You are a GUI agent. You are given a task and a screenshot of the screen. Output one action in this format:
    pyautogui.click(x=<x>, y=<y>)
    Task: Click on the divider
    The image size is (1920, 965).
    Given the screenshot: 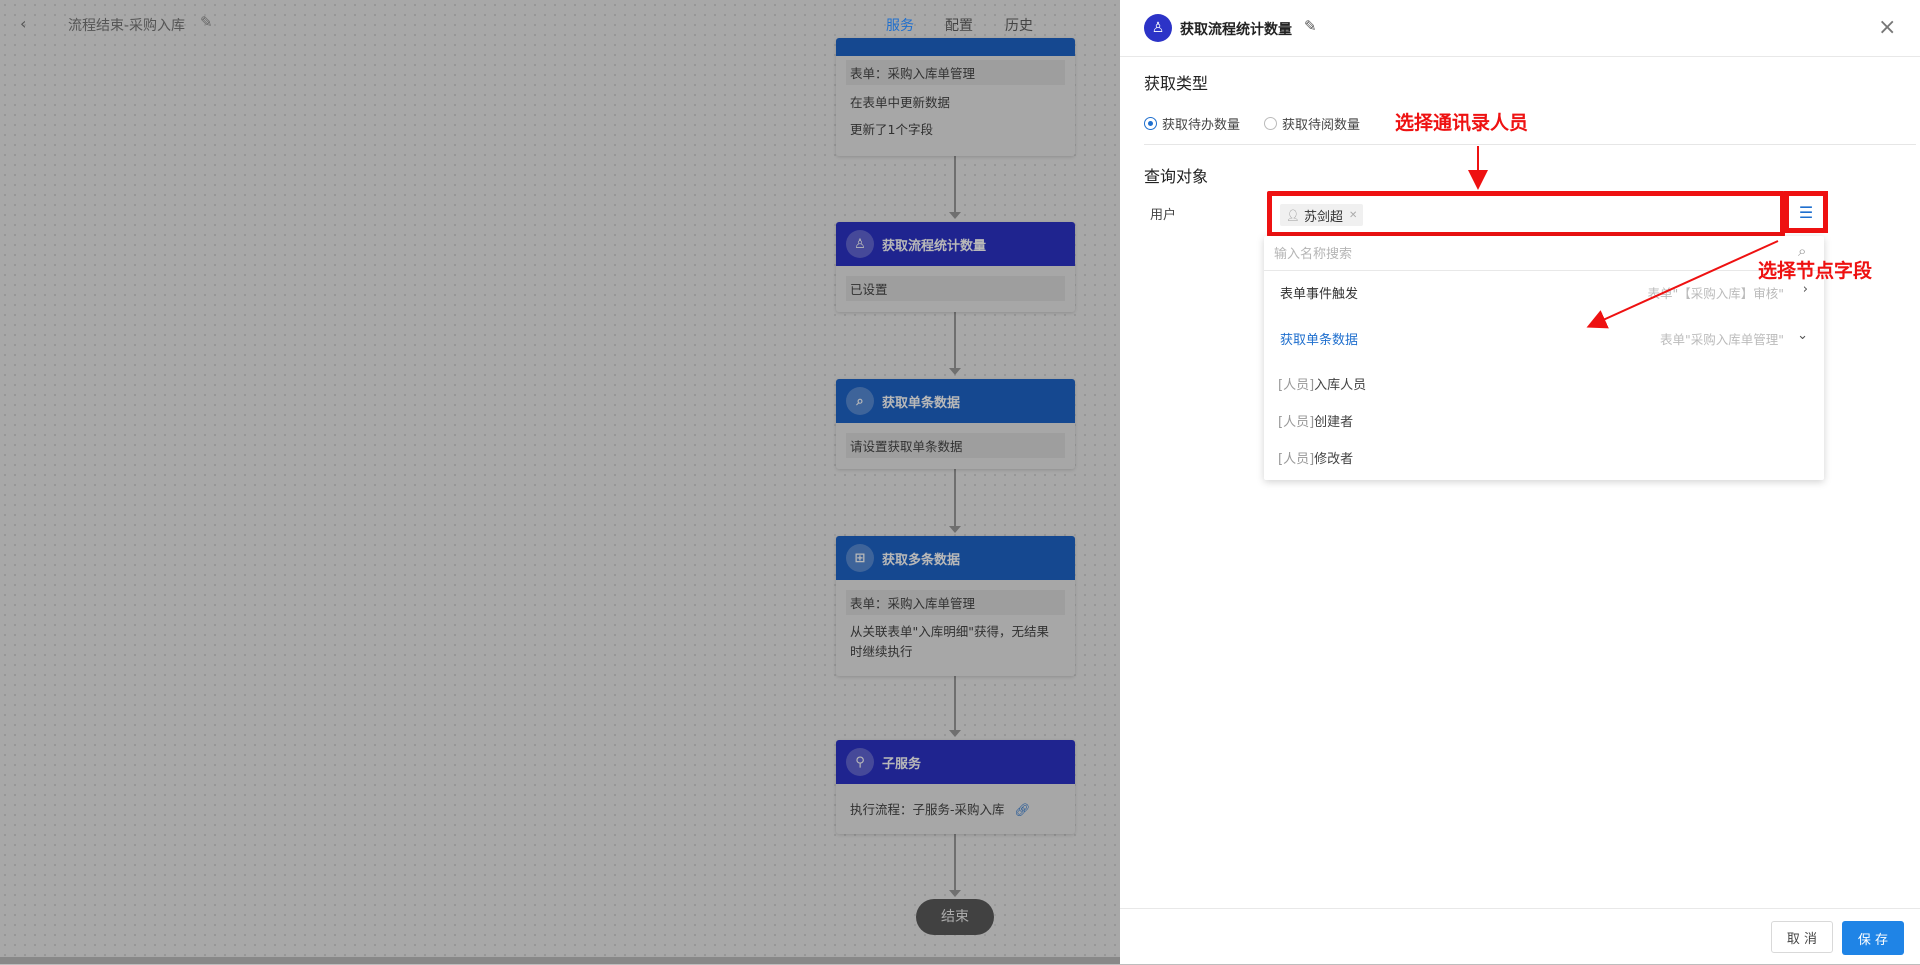 What is the action you would take?
    pyautogui.click(x=1530, y=144)
    